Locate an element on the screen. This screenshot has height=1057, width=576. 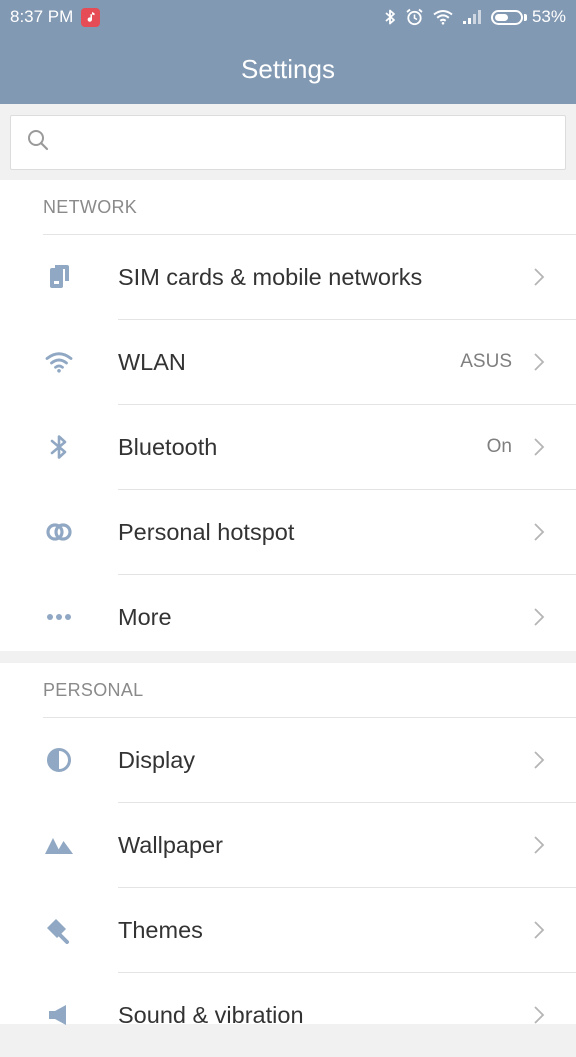
music-notification-icon is located at coordinates (91, 17).